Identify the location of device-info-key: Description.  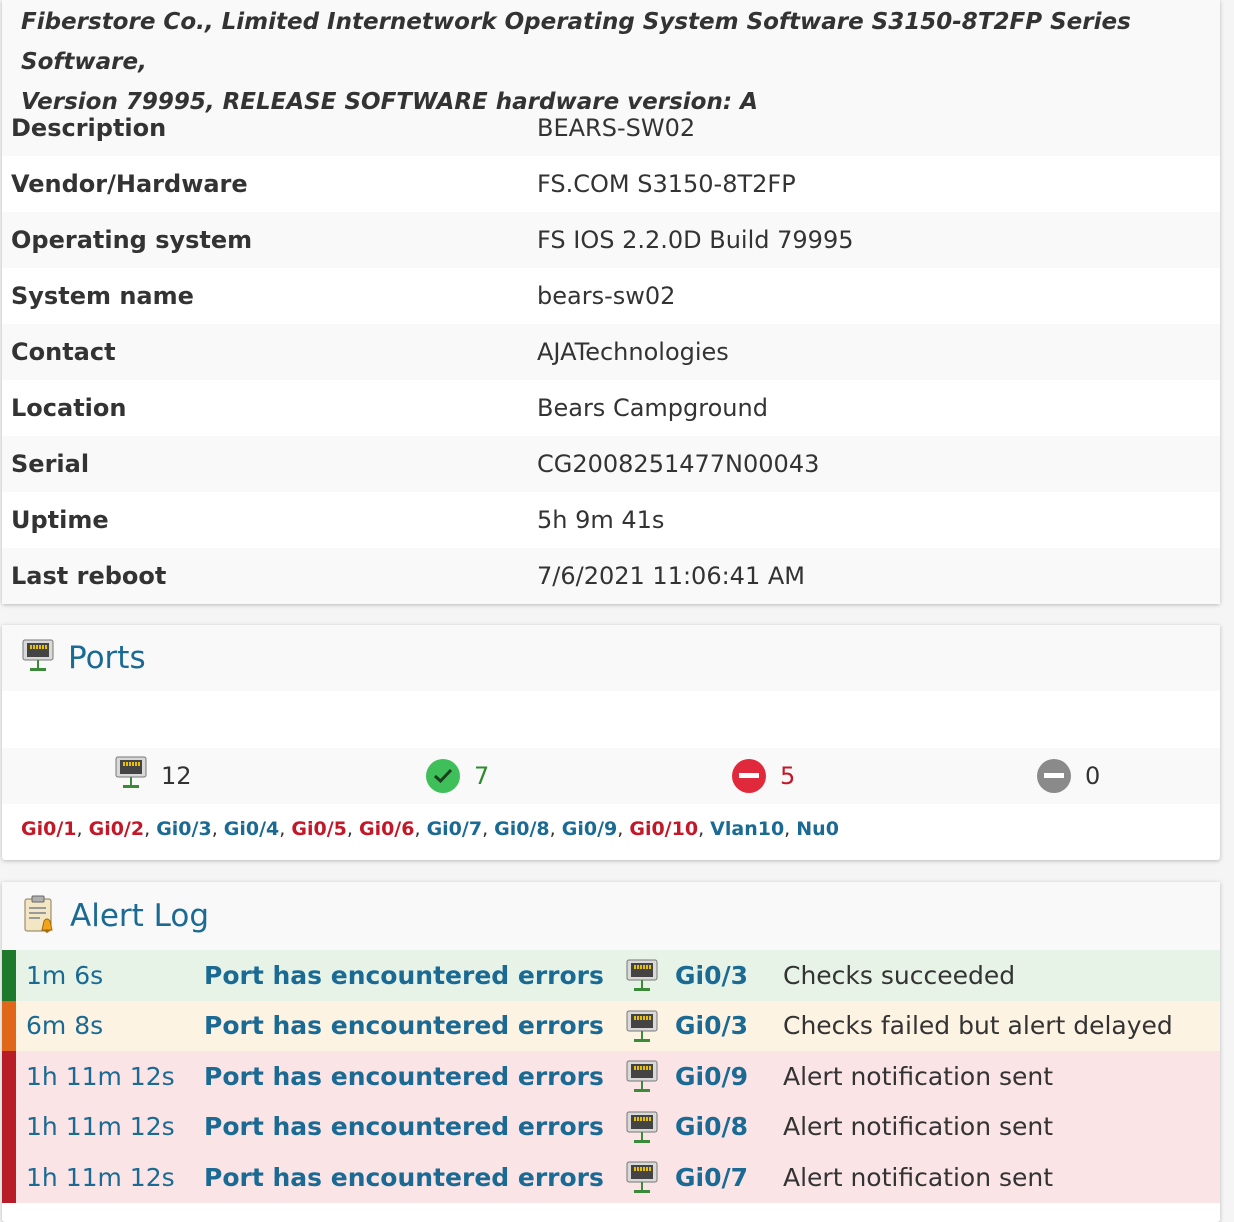
(89, 128).